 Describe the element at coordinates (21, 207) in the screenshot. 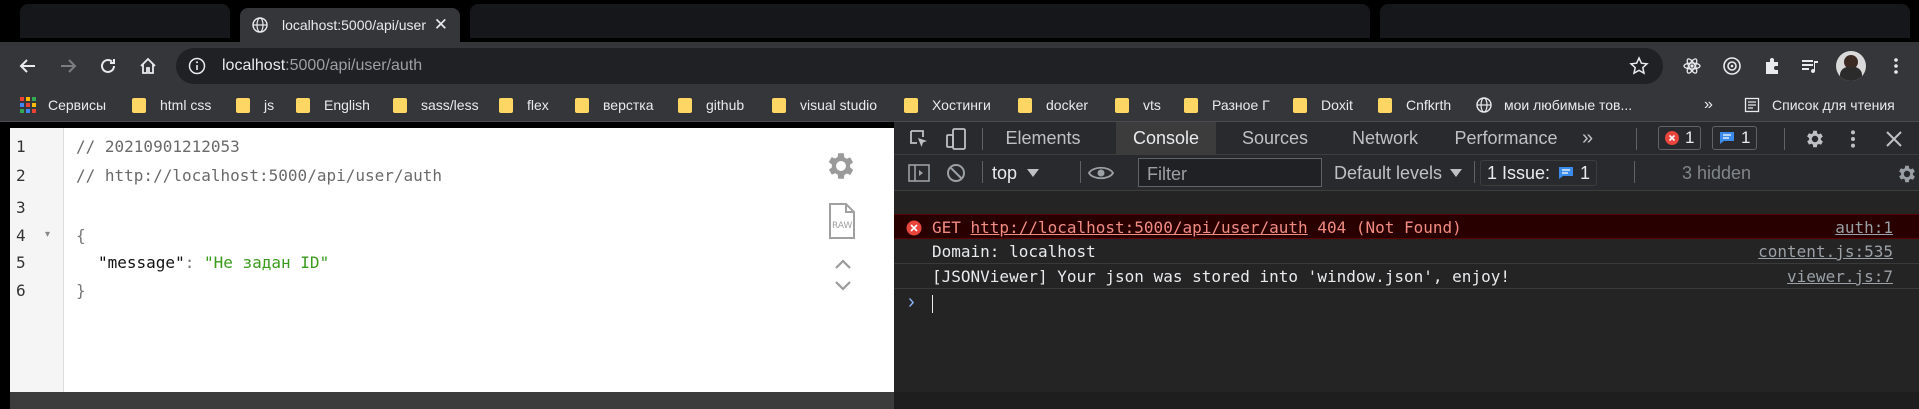

I see `line-number: 3` at that location.